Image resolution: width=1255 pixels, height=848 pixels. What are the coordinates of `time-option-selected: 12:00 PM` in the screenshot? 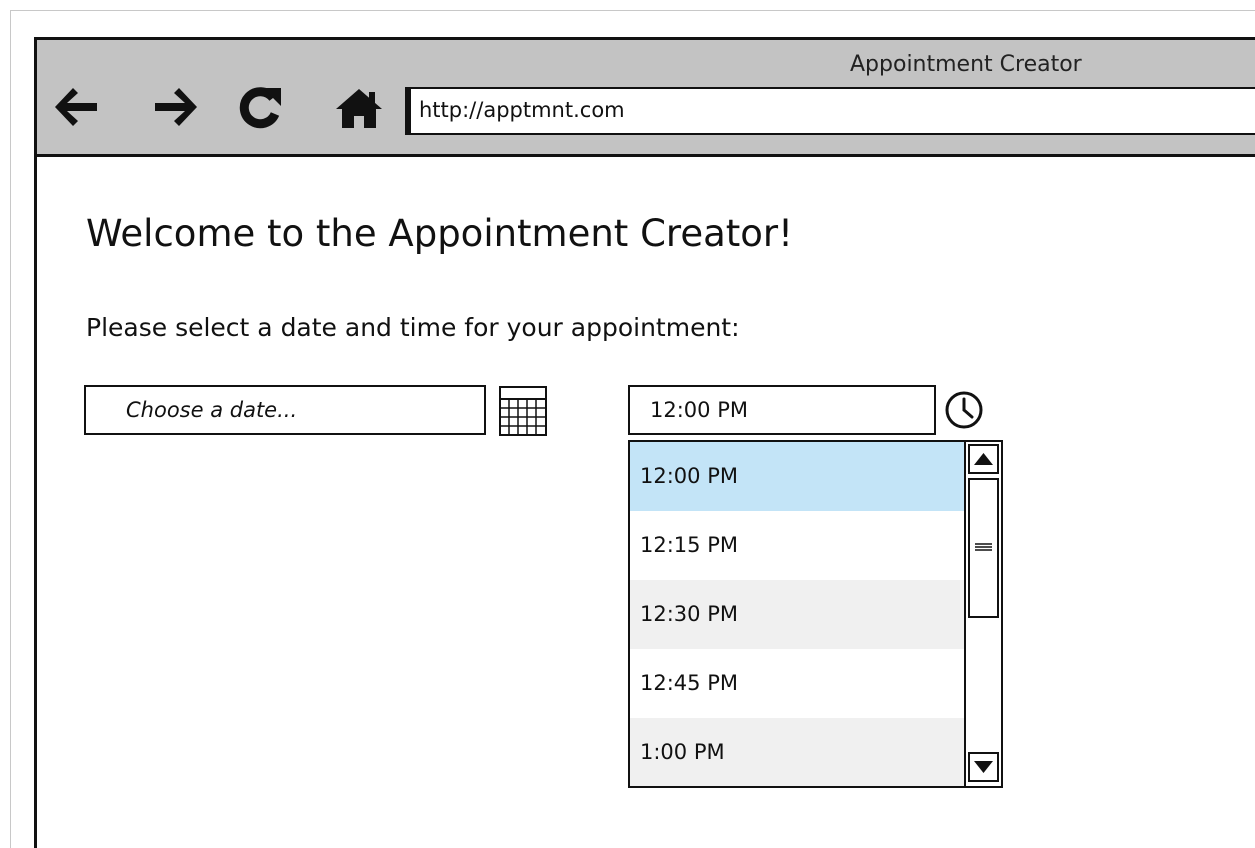 It's located at (797, 476).